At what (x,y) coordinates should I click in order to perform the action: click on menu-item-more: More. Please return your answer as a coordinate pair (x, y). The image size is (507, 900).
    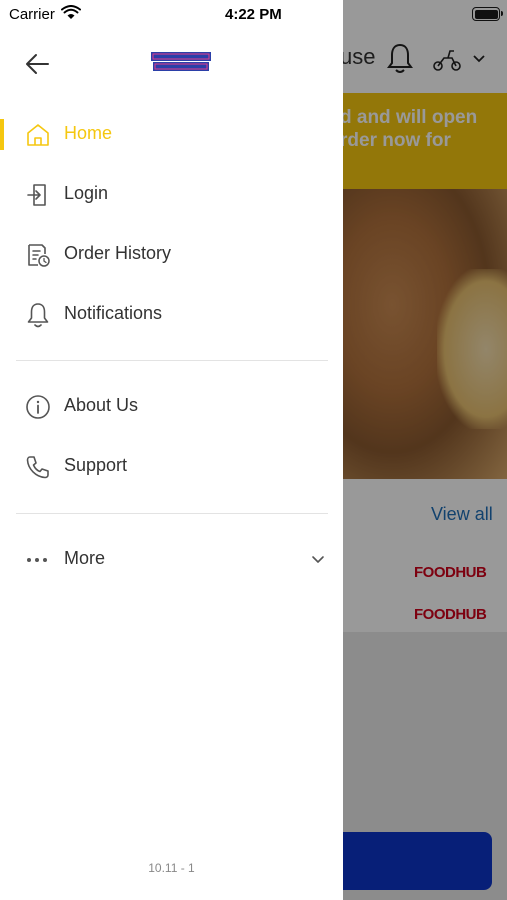
    Looking at the image, I should click on (171, 560).